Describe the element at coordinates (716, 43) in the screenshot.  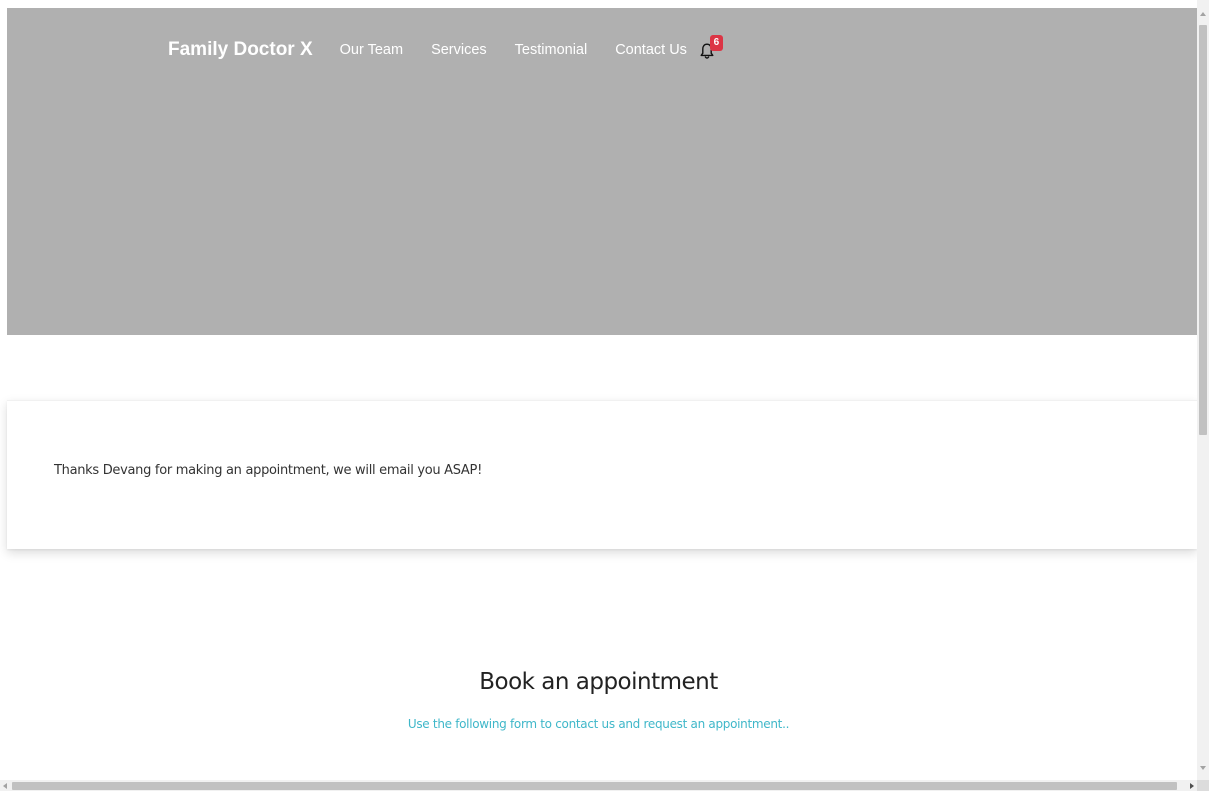
I see `notification-count-badge: 6` at that location.